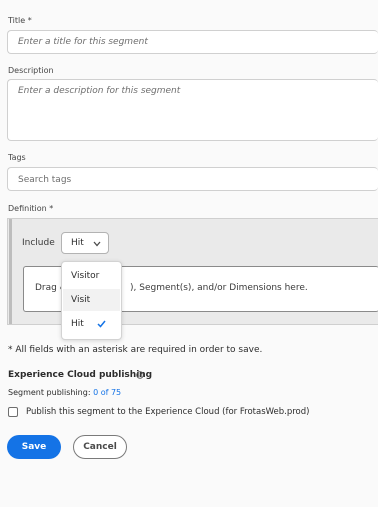  Describe the element at coordinates (34, 447) in the screenshot. I see `save-button: Save` at that location.